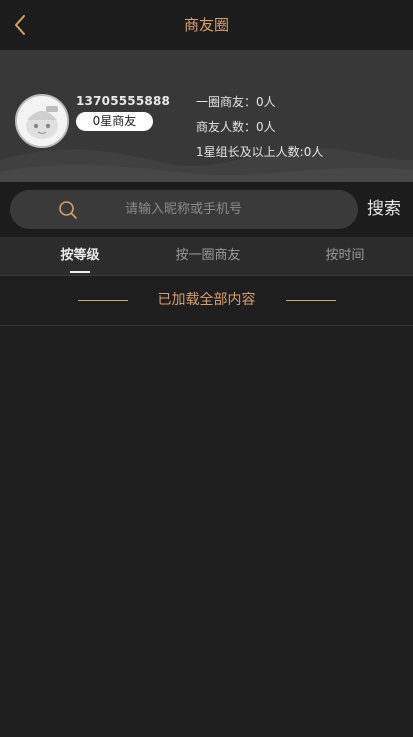 The width and height of the screenshot is (413, 737). What do you see at coordinates (345, 256) in the screenshot?
I see `tab-by-time: 按时间` at bounding box center [345, 256].